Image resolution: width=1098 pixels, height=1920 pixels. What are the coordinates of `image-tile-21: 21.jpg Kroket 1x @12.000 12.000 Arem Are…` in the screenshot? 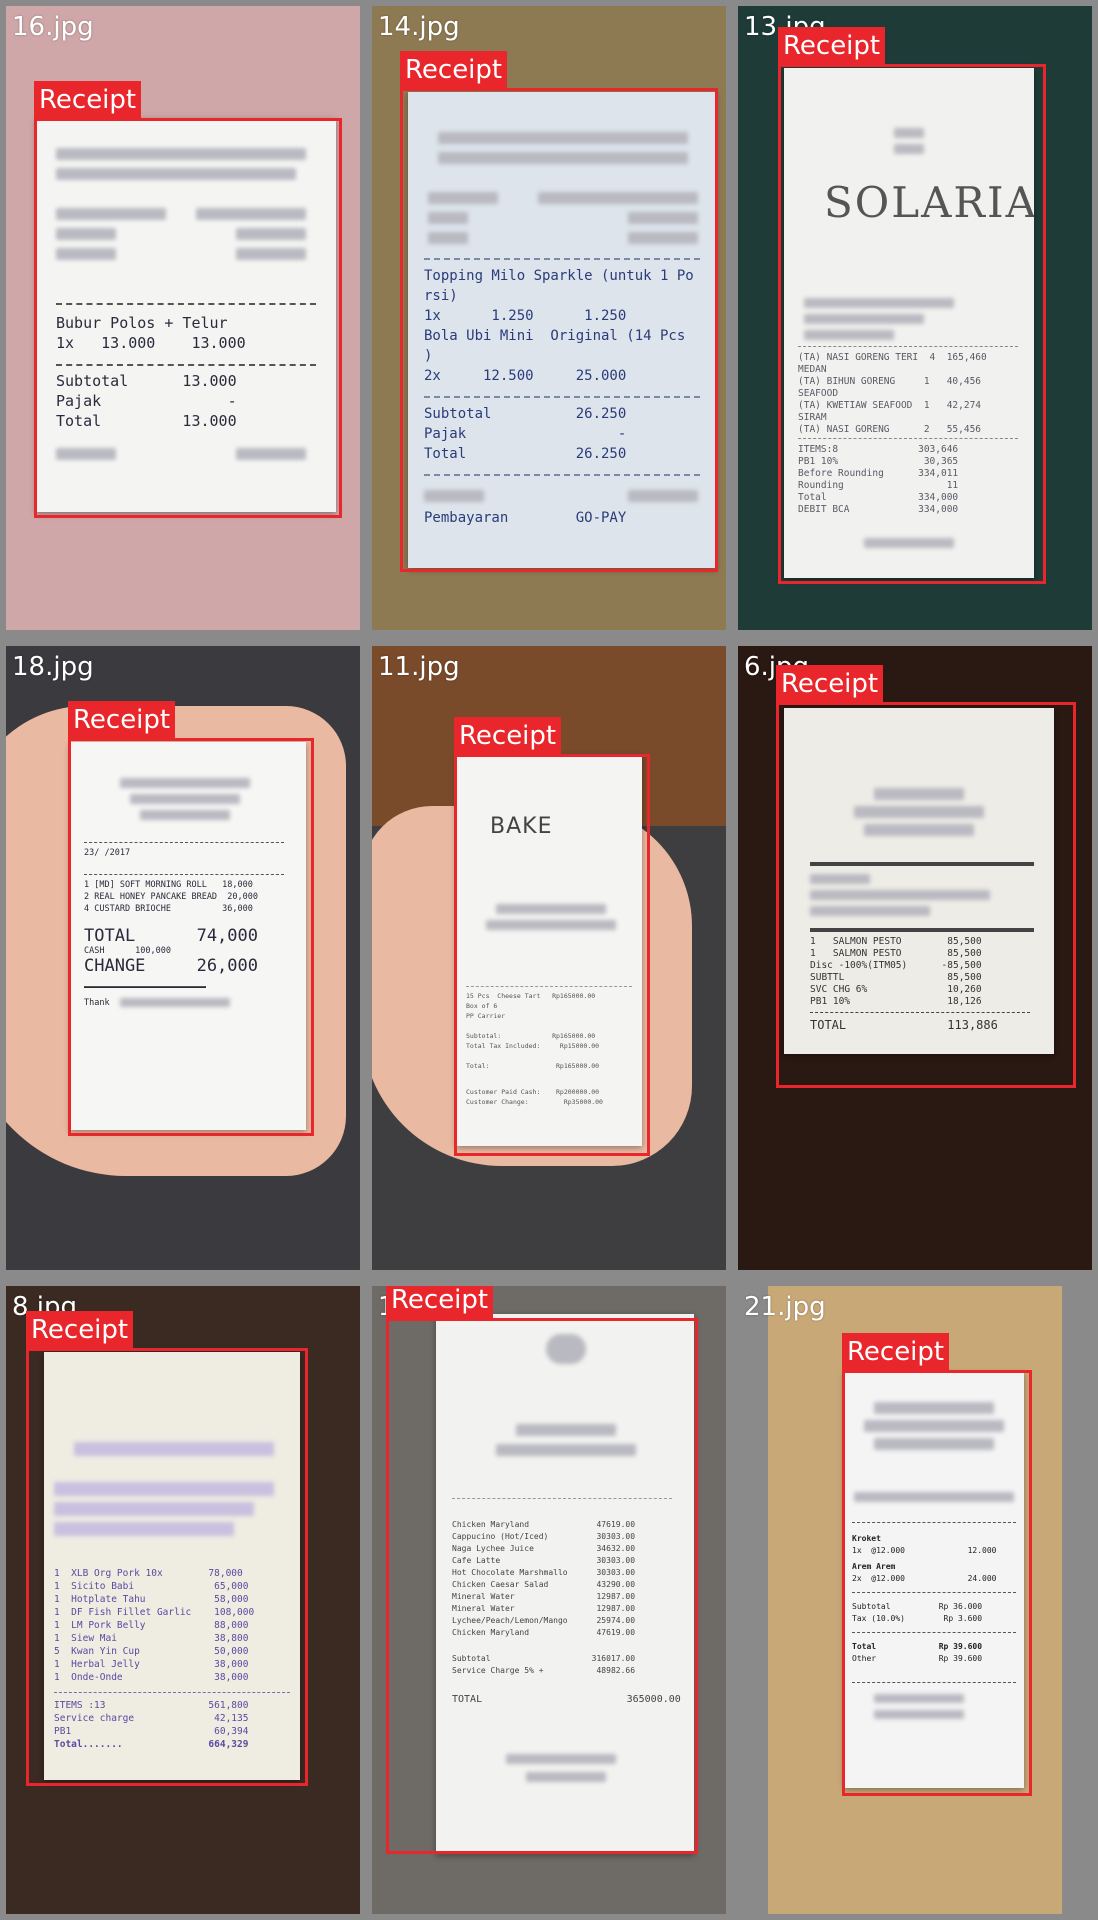 It's located at (915, 1600).